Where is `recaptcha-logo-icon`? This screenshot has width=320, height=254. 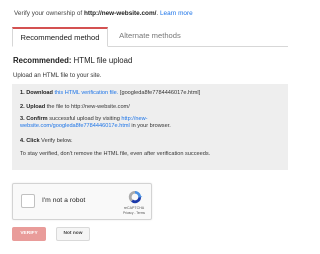
recaptcha-logo-icon is located at coordinates (135, 197).